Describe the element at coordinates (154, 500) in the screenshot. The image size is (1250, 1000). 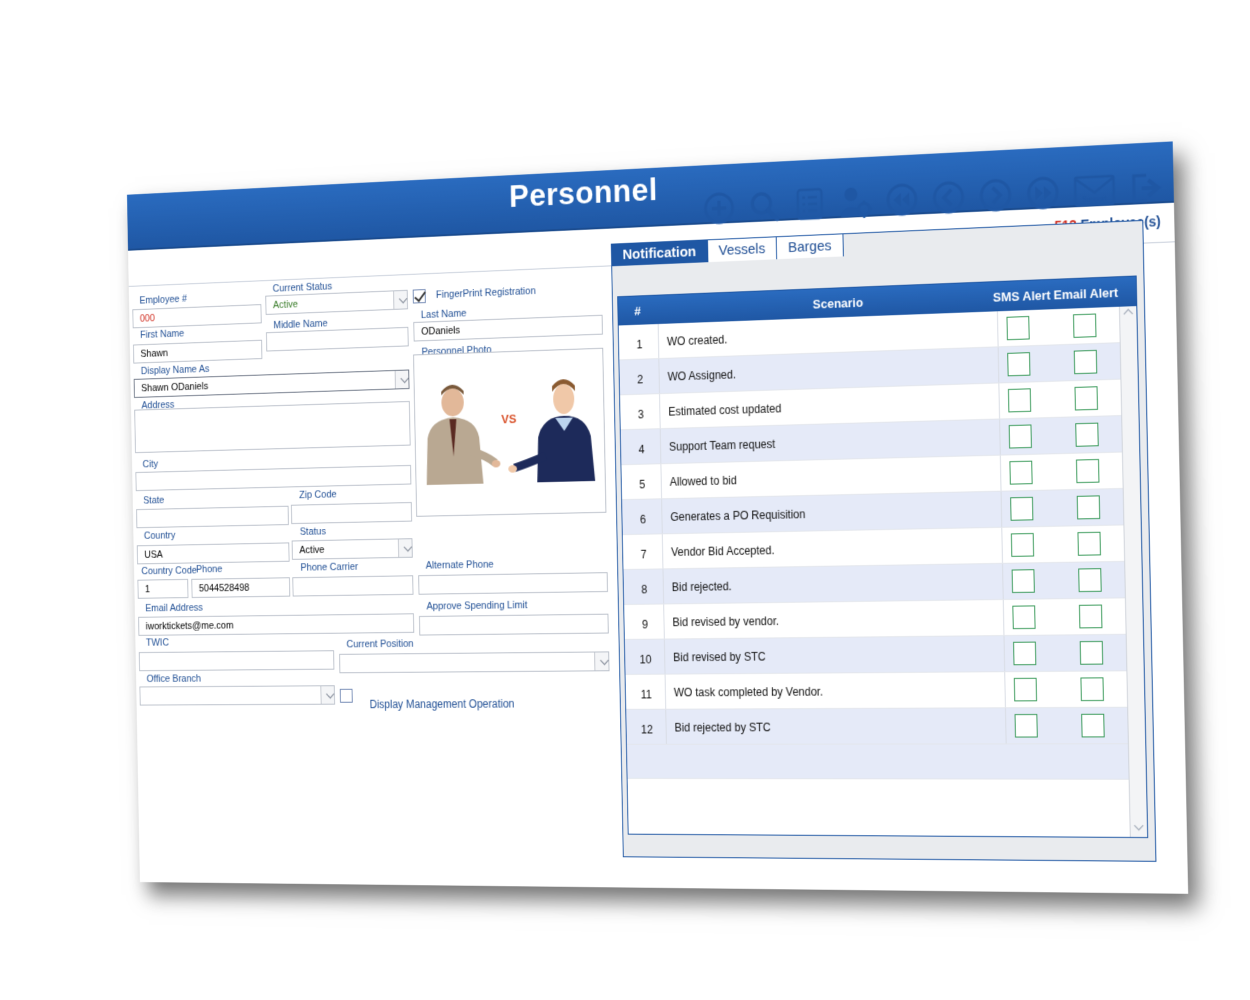
I see `state-label: State` at that location.